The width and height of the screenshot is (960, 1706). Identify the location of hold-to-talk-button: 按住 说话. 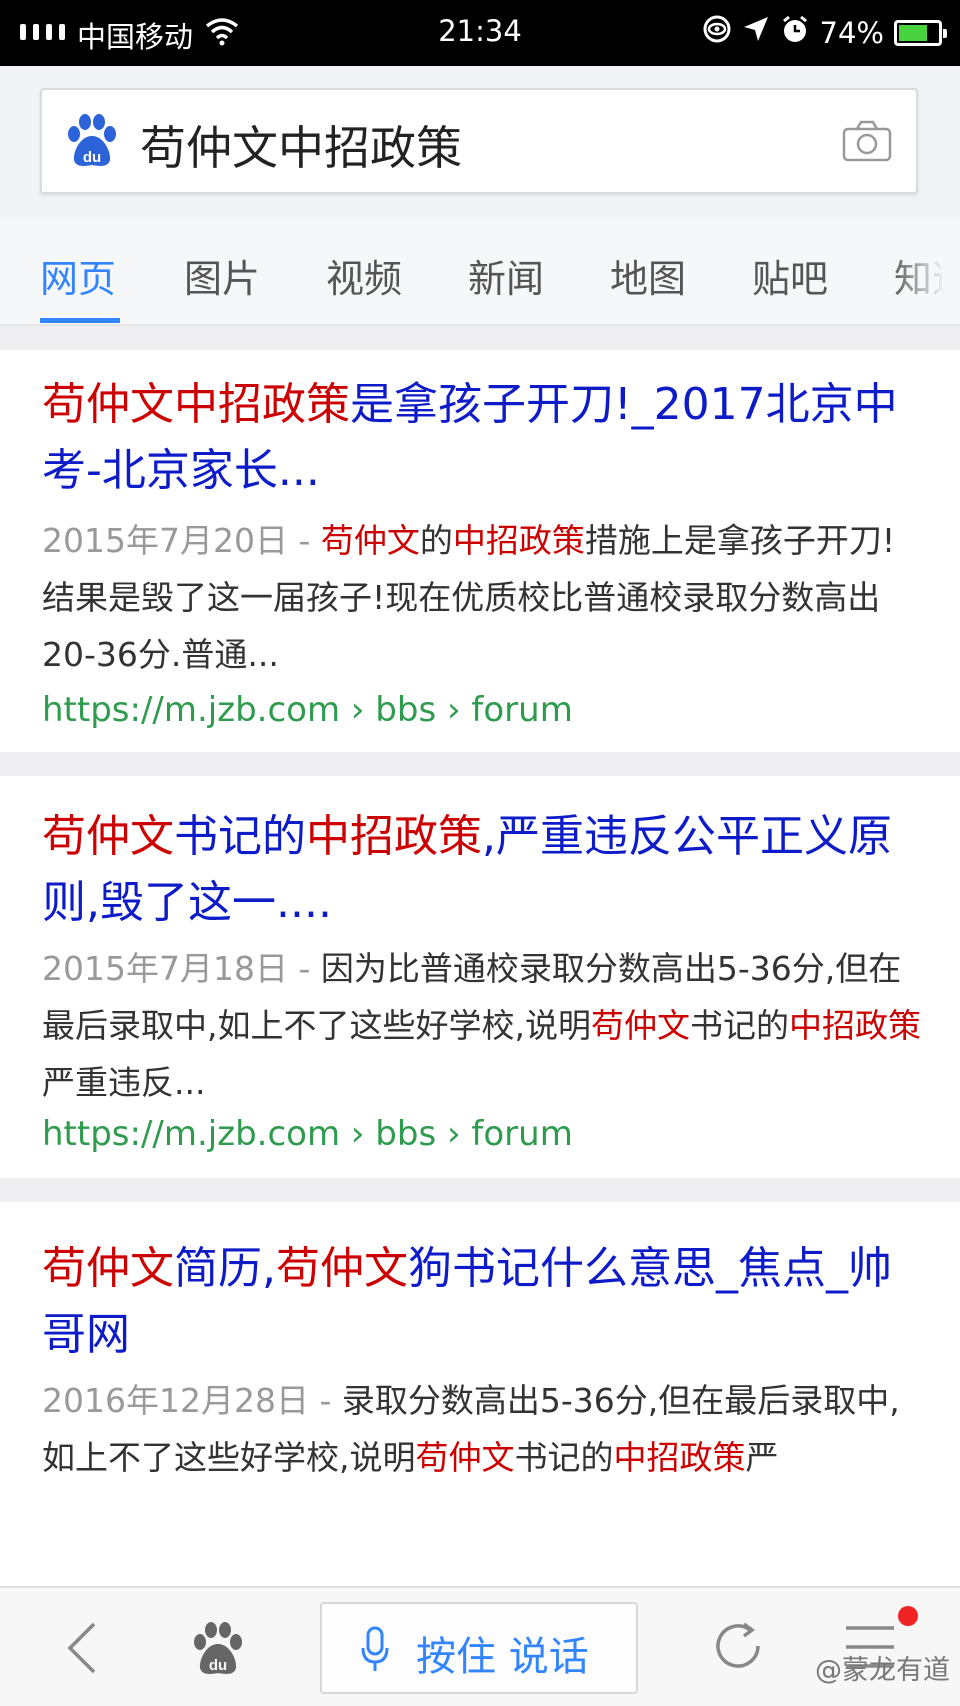
(479, 1648).